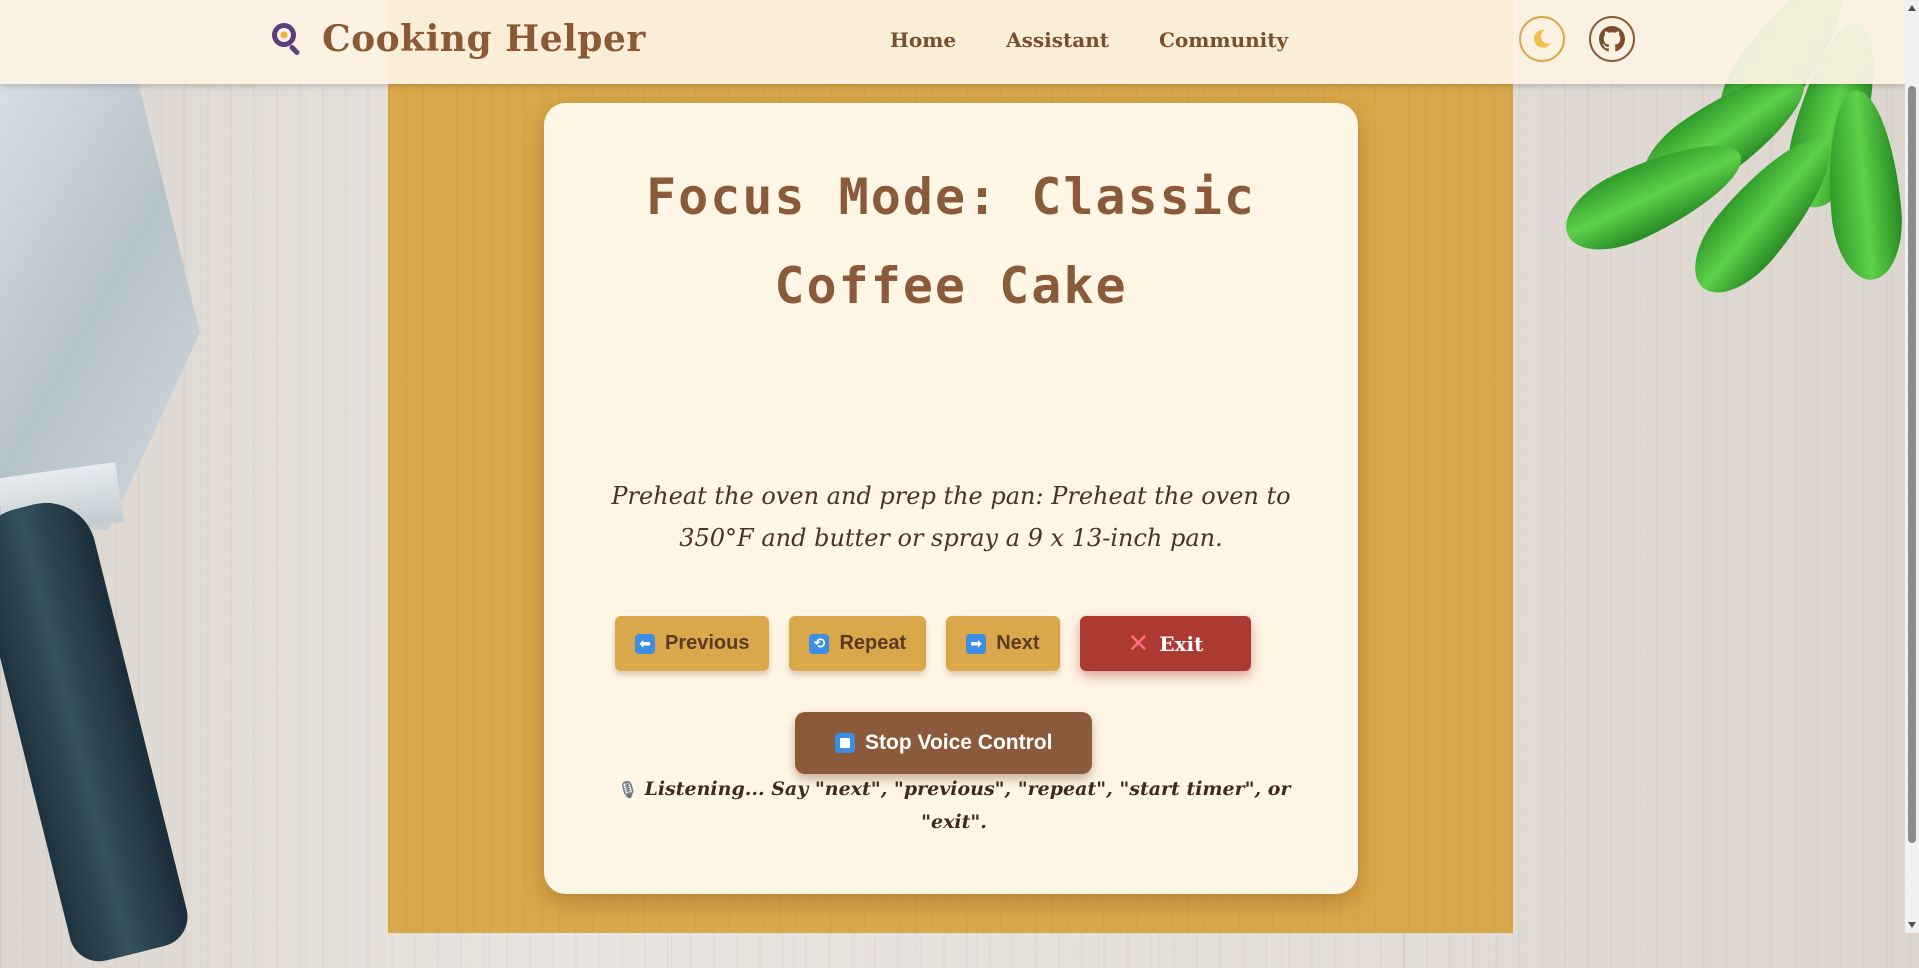 This screenshot has width=1919, height=968. I want to click on github-icon, so click(1612, 39).